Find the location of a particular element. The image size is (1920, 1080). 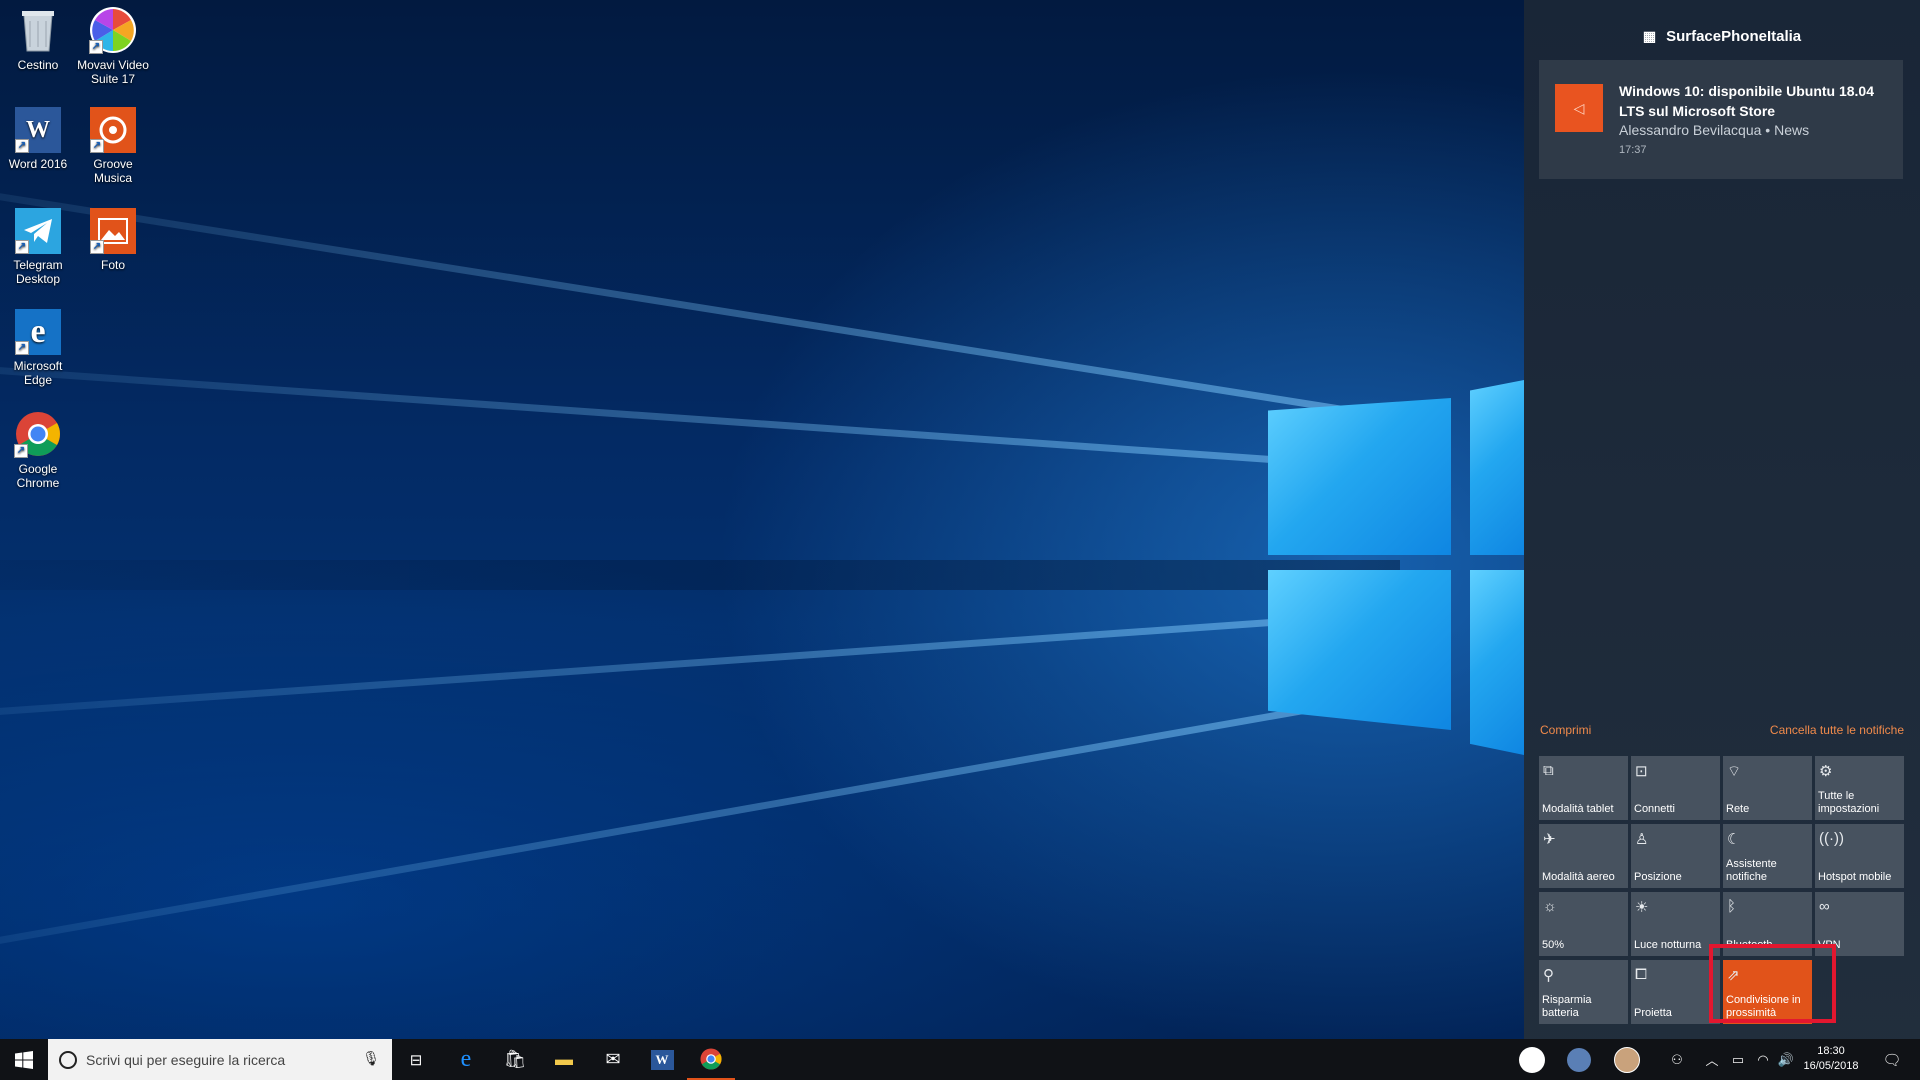

notification-subtitle: Alessandro Bevilacqua • News is located at coordinates (1714, 130).